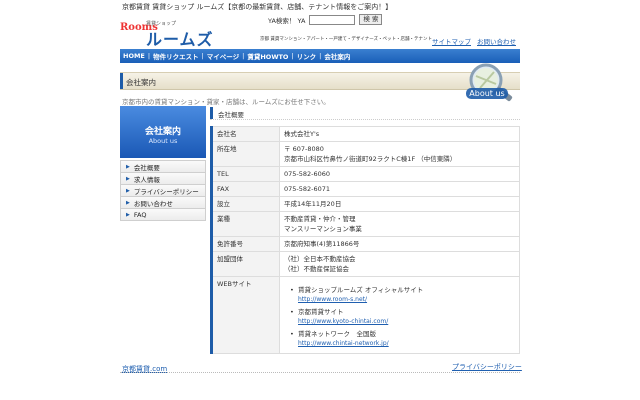 The height and width of the screenshot is (400, 640). What do you see at coordinates (211, 113) in the screenshot?
I see `heading-accent-bar` at bounding box center [211, 113].